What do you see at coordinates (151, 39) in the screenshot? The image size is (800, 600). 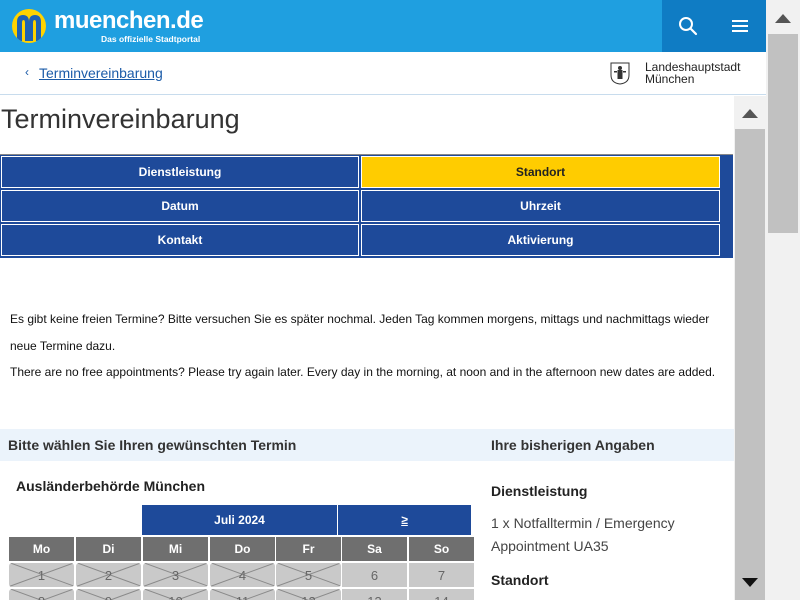 I see `brand-subtitle: Das offizielle Stadtportal` at bounding box center [151, 39].